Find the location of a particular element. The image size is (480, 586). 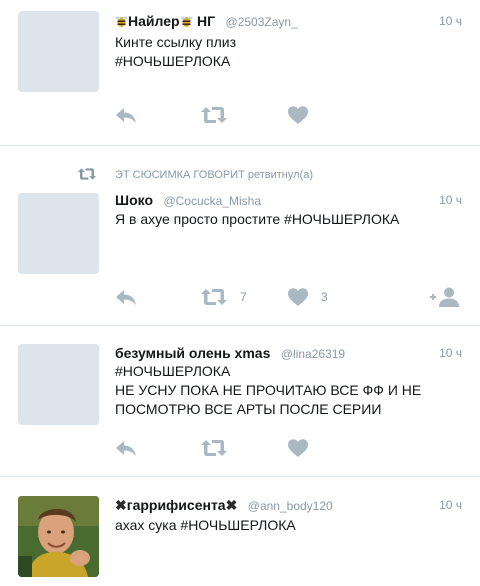

follow-icon is located at coordinates (444, 297).